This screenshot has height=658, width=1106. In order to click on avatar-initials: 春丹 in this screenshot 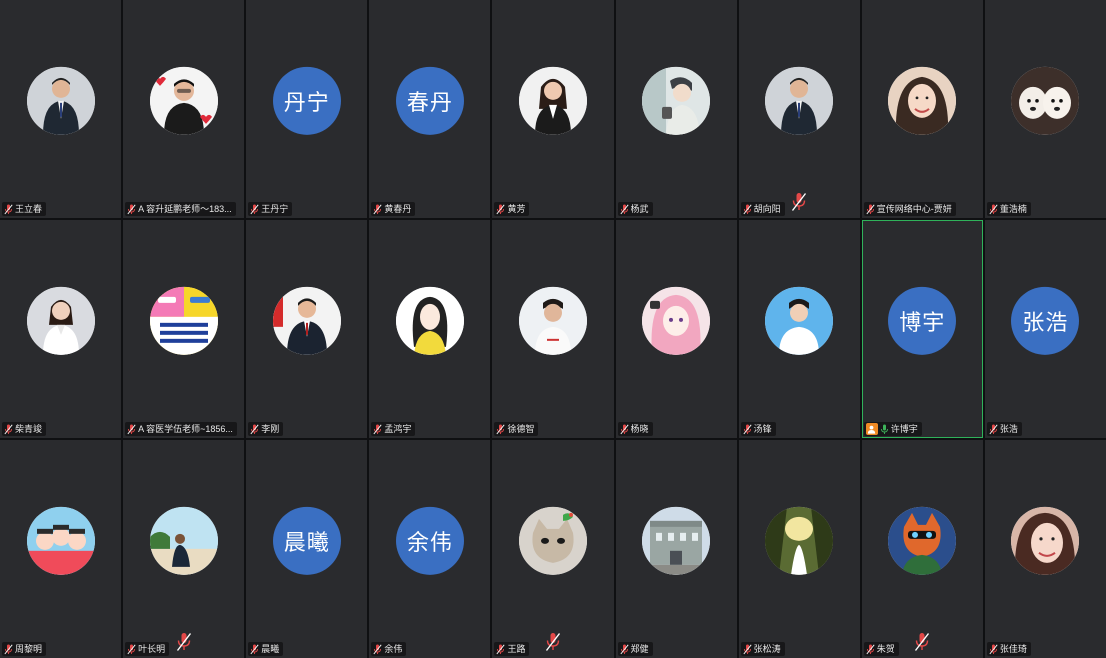, I will do `click(429, 100)`.